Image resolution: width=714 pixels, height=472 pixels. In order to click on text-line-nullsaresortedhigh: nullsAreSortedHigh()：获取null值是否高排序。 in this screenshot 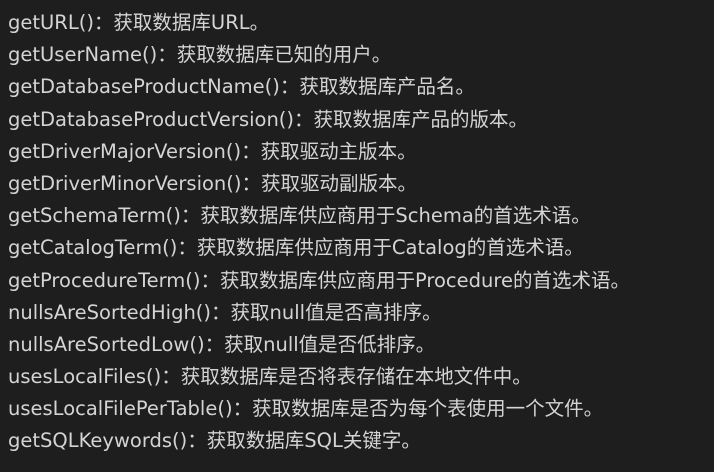, I will do `click(225, 312)`.